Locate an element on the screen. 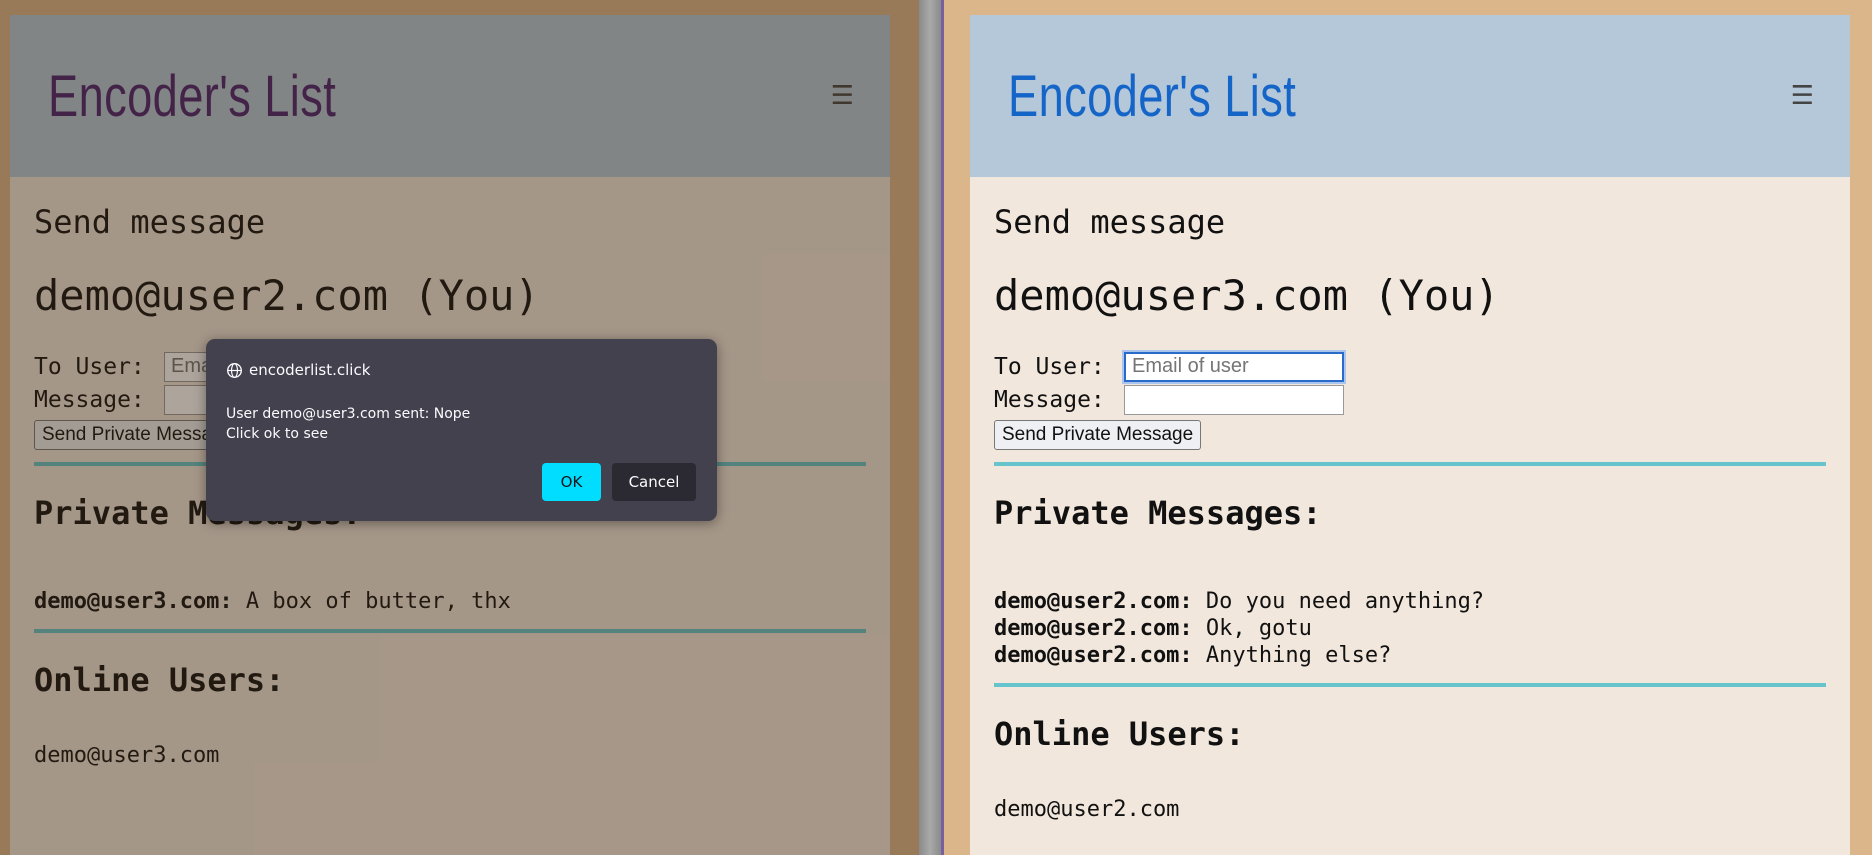 The width and height of the screenshot is (1872, 855). online-user-item: demo@user2.com is located at coordinates (1087, 809).